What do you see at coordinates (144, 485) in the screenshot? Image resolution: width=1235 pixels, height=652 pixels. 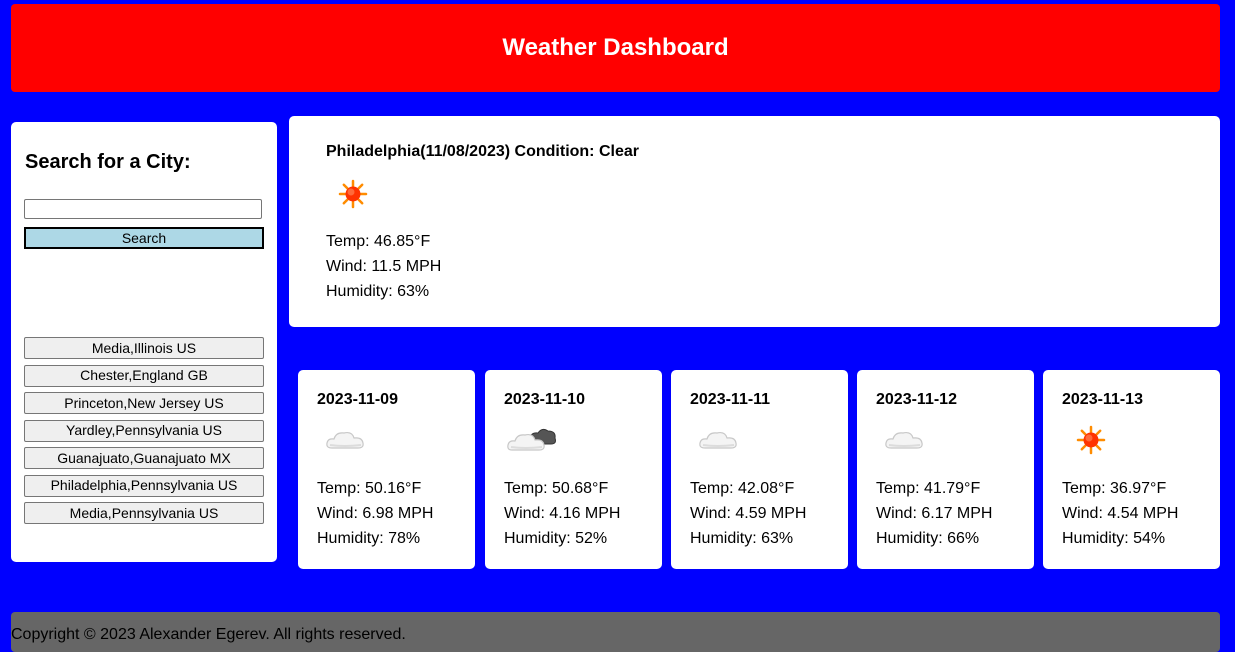 I see `history-button: Philadelphia,Pennsylvania US` at bounding box center [144, 485].